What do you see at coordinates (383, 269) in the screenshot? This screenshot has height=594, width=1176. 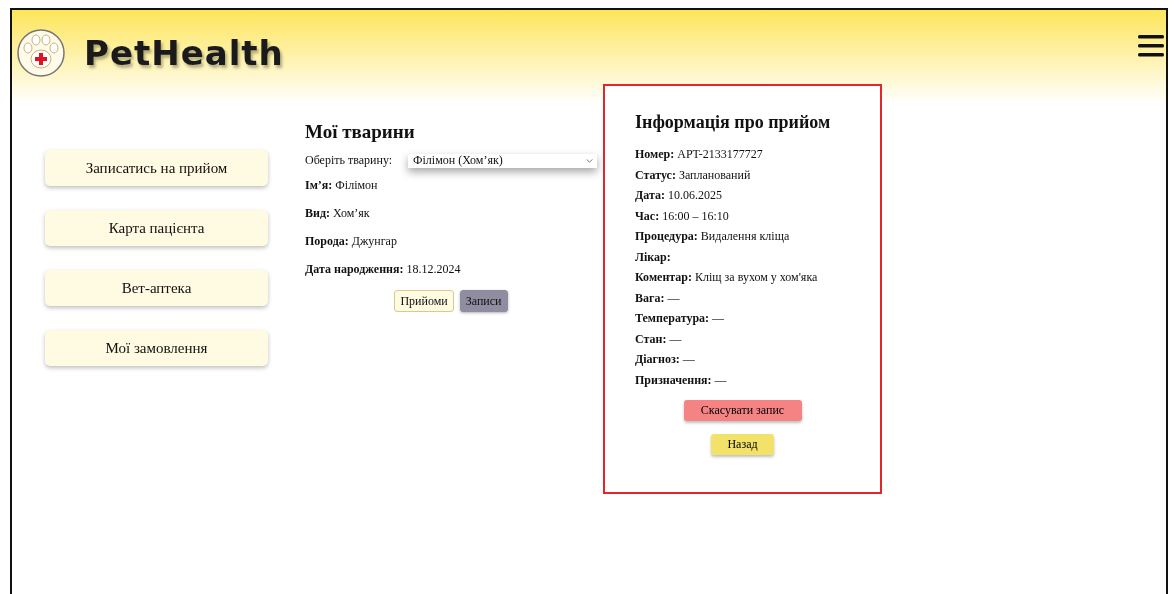 I see `pet-detail: Дата народження: 18.12.2024` at bounding box center [383, 269].